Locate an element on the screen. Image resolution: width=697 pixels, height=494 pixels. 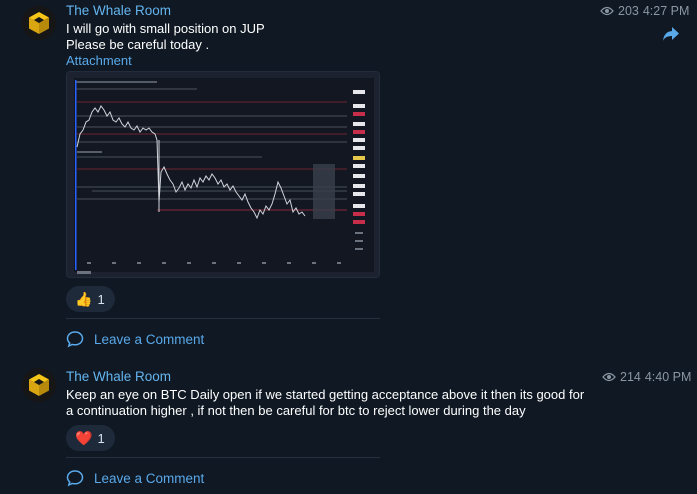
view-count: 214 is located at coordinates (630, 377).